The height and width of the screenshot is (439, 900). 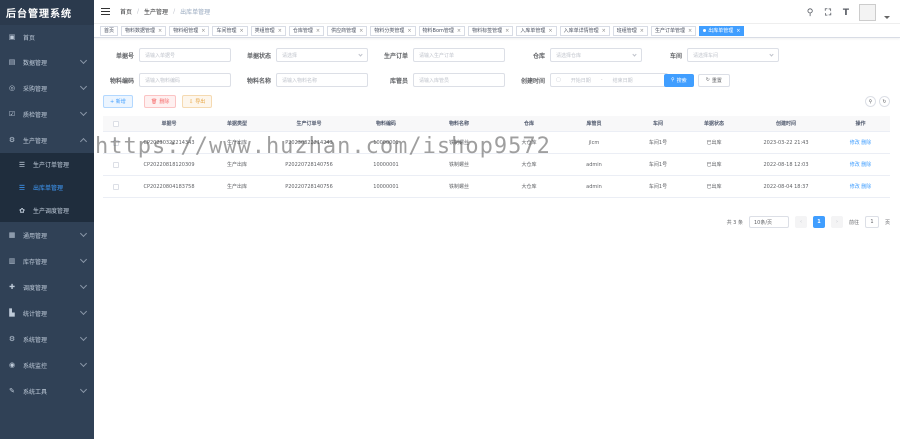 What do you see at coordinates (268, 30) in the screenshot?
I see `tag-item: 类组管理 ×` at bounding box center [268, 30].